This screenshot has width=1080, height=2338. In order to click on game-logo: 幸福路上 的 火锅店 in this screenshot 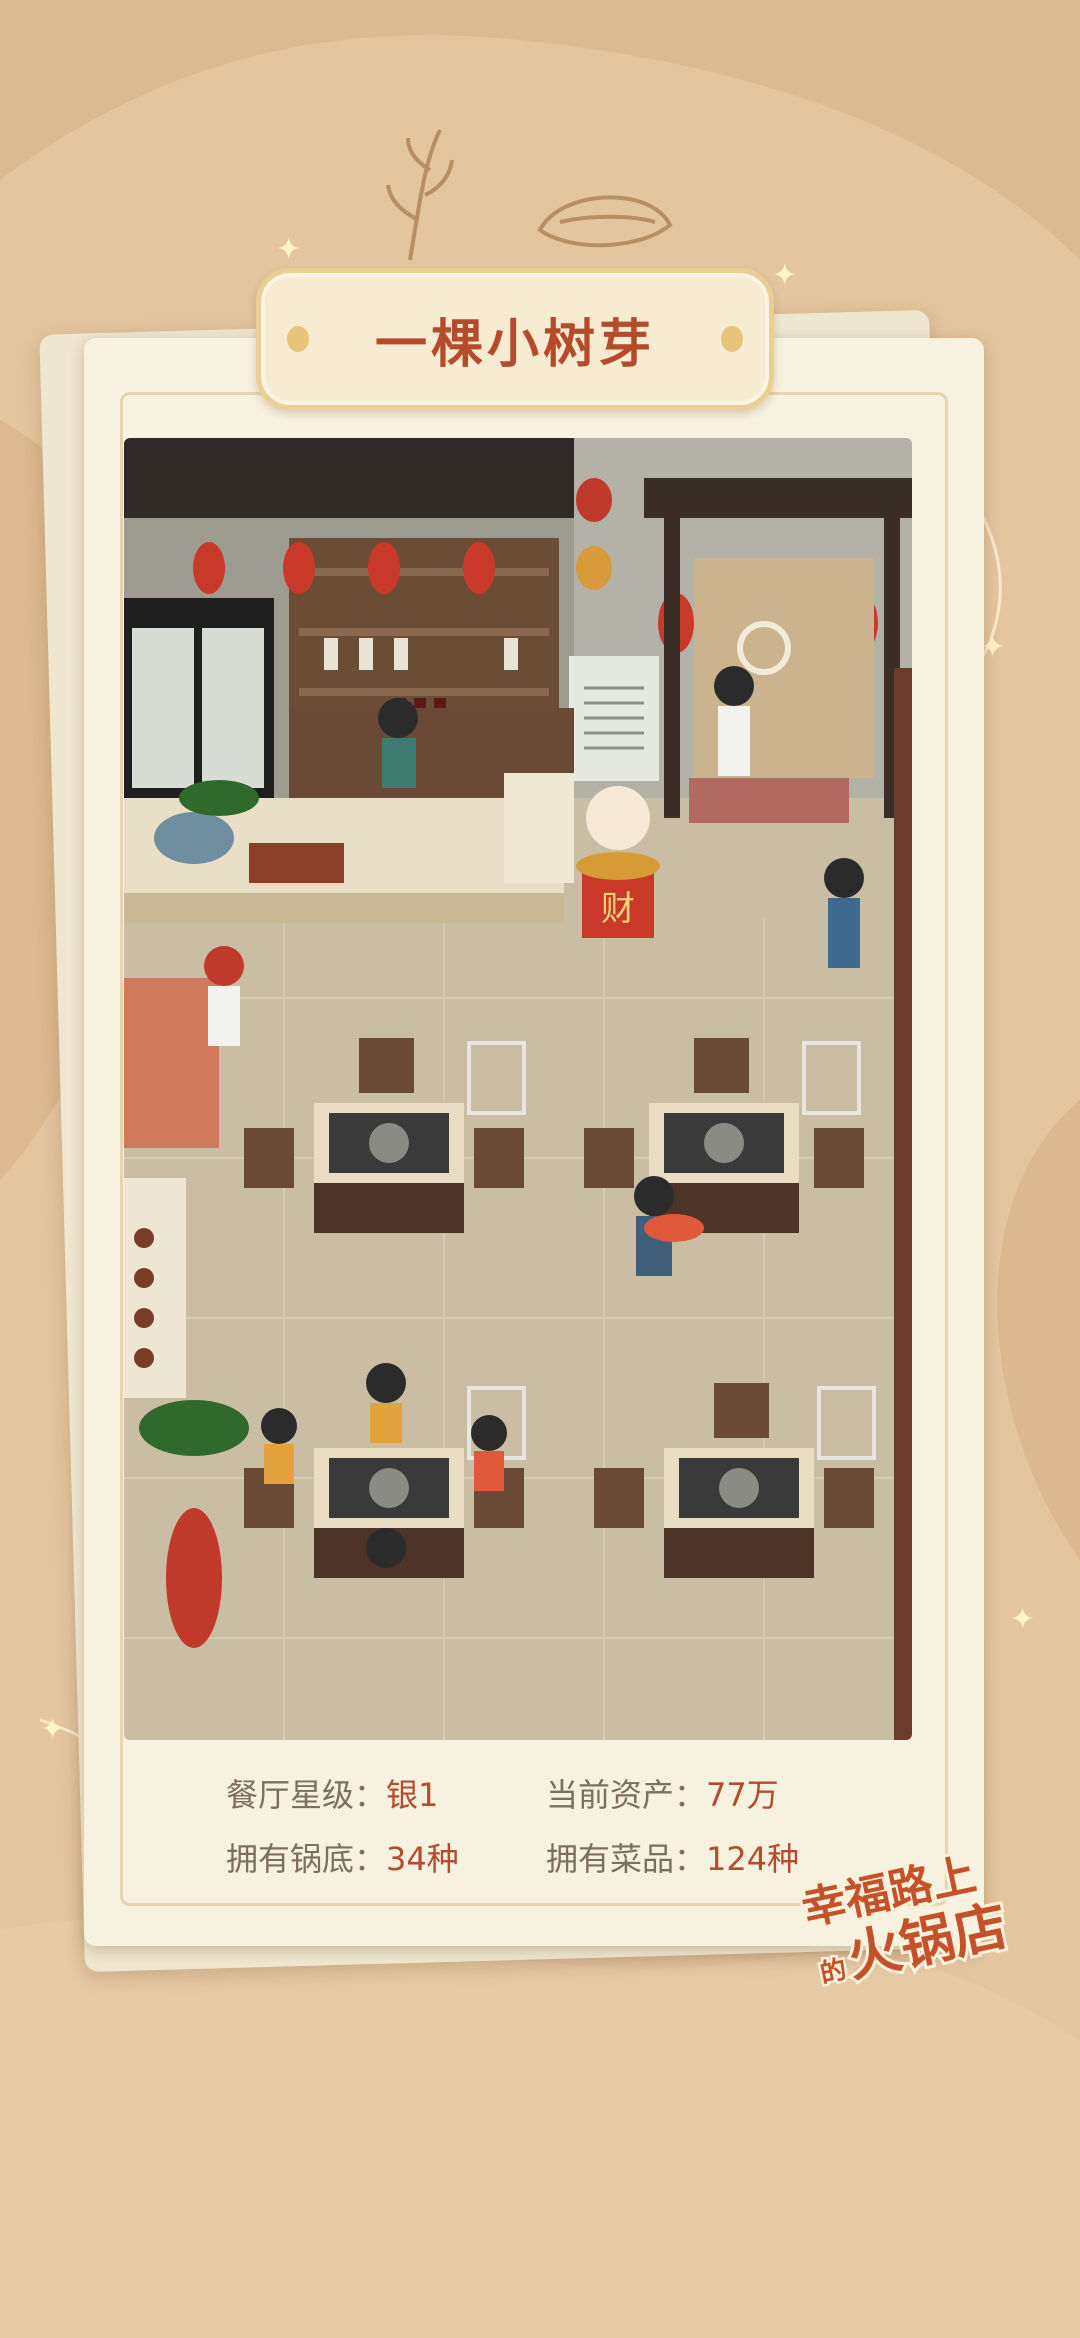, I will do `click(905, 1919)`.